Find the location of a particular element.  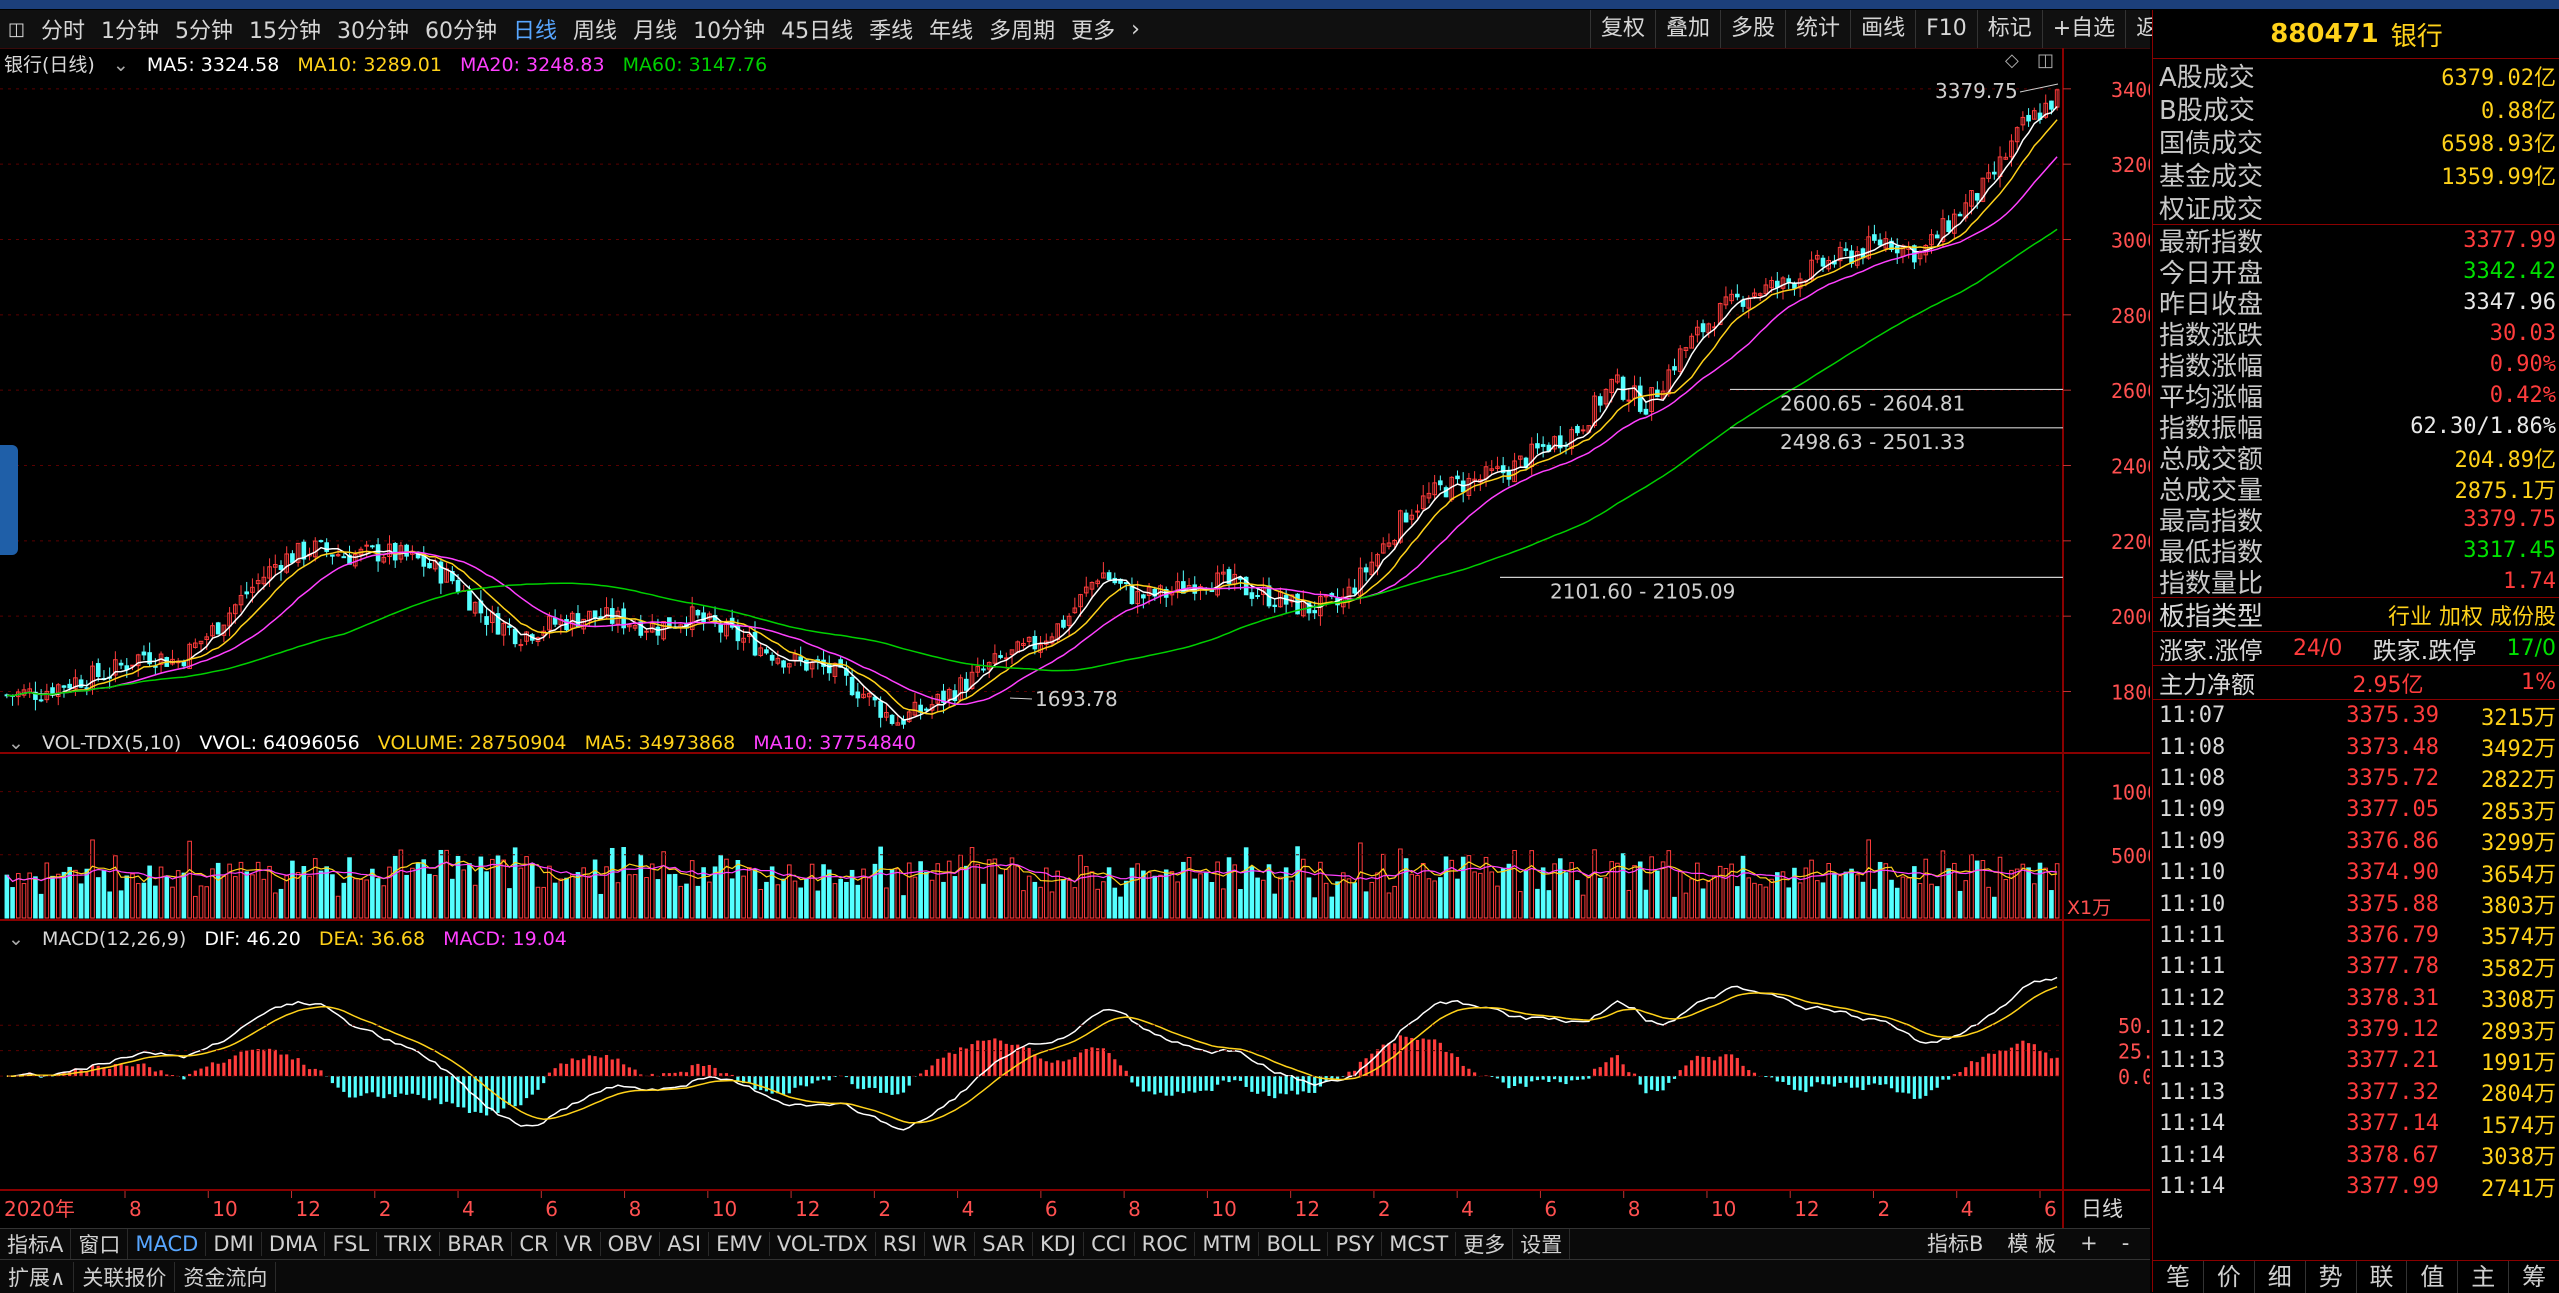

tool-button-3: 统计 is located at coordinates (1817, 29).